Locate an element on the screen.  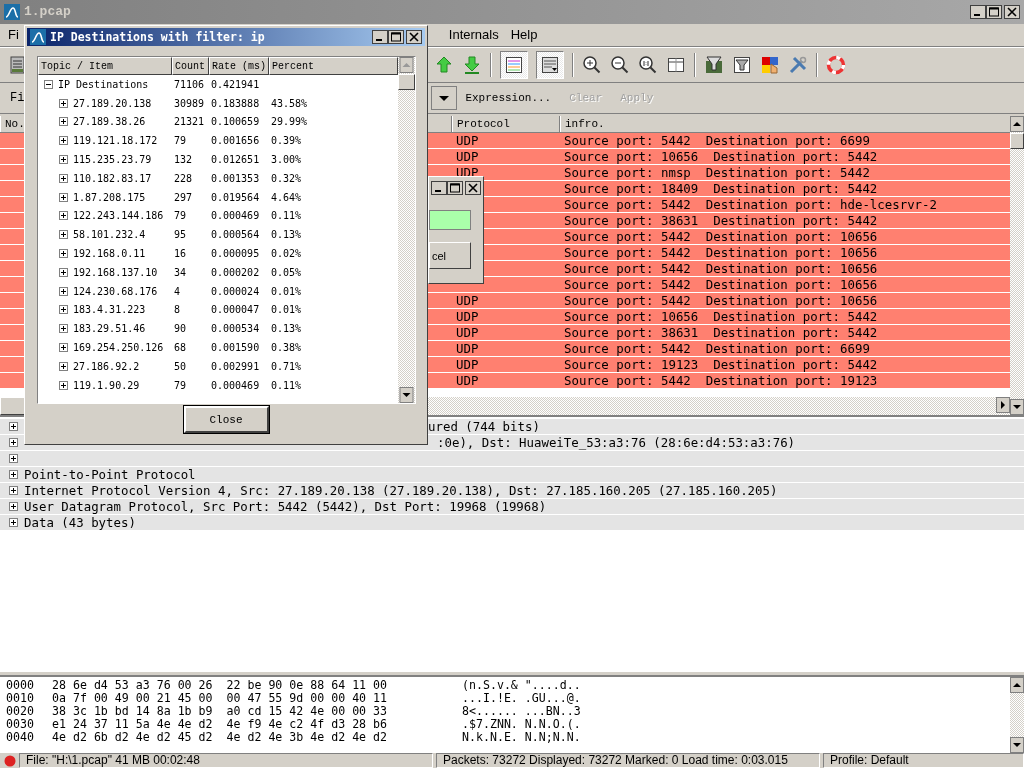
status-dot-icon is located at coordinates (10, 760).